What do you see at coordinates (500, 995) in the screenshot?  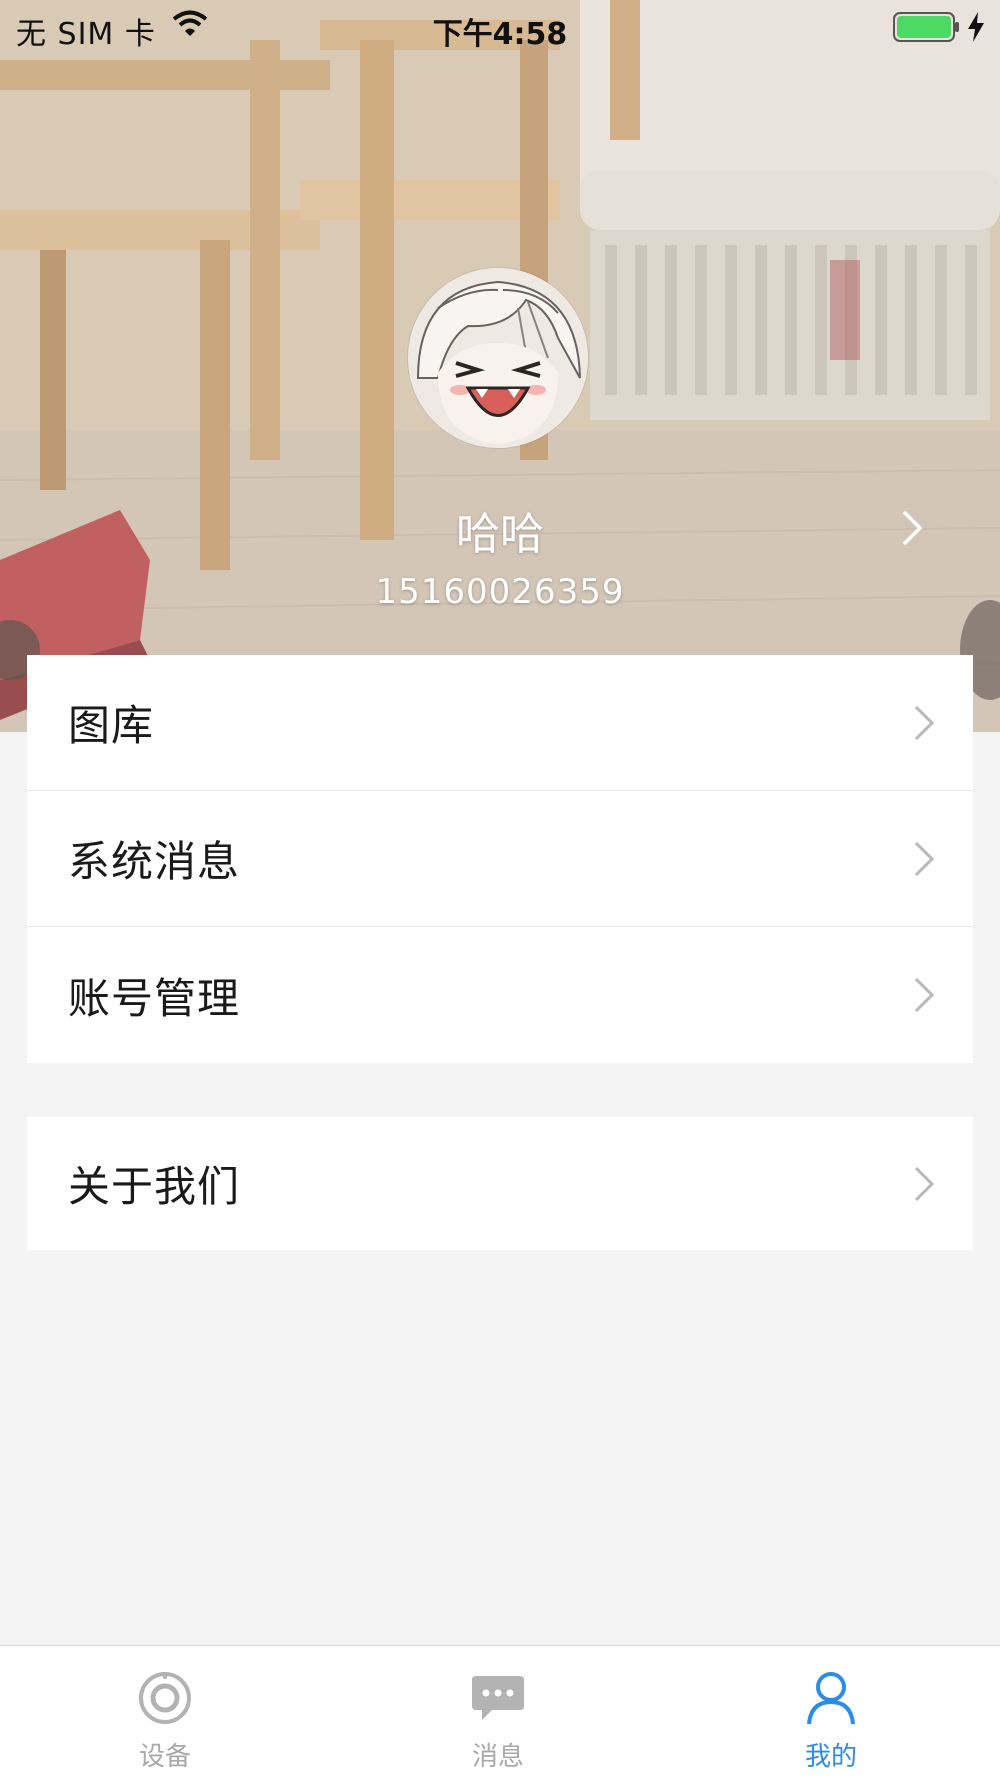 I see `menu-item-account-management: 账号管理` at bounding box center [500, 995].